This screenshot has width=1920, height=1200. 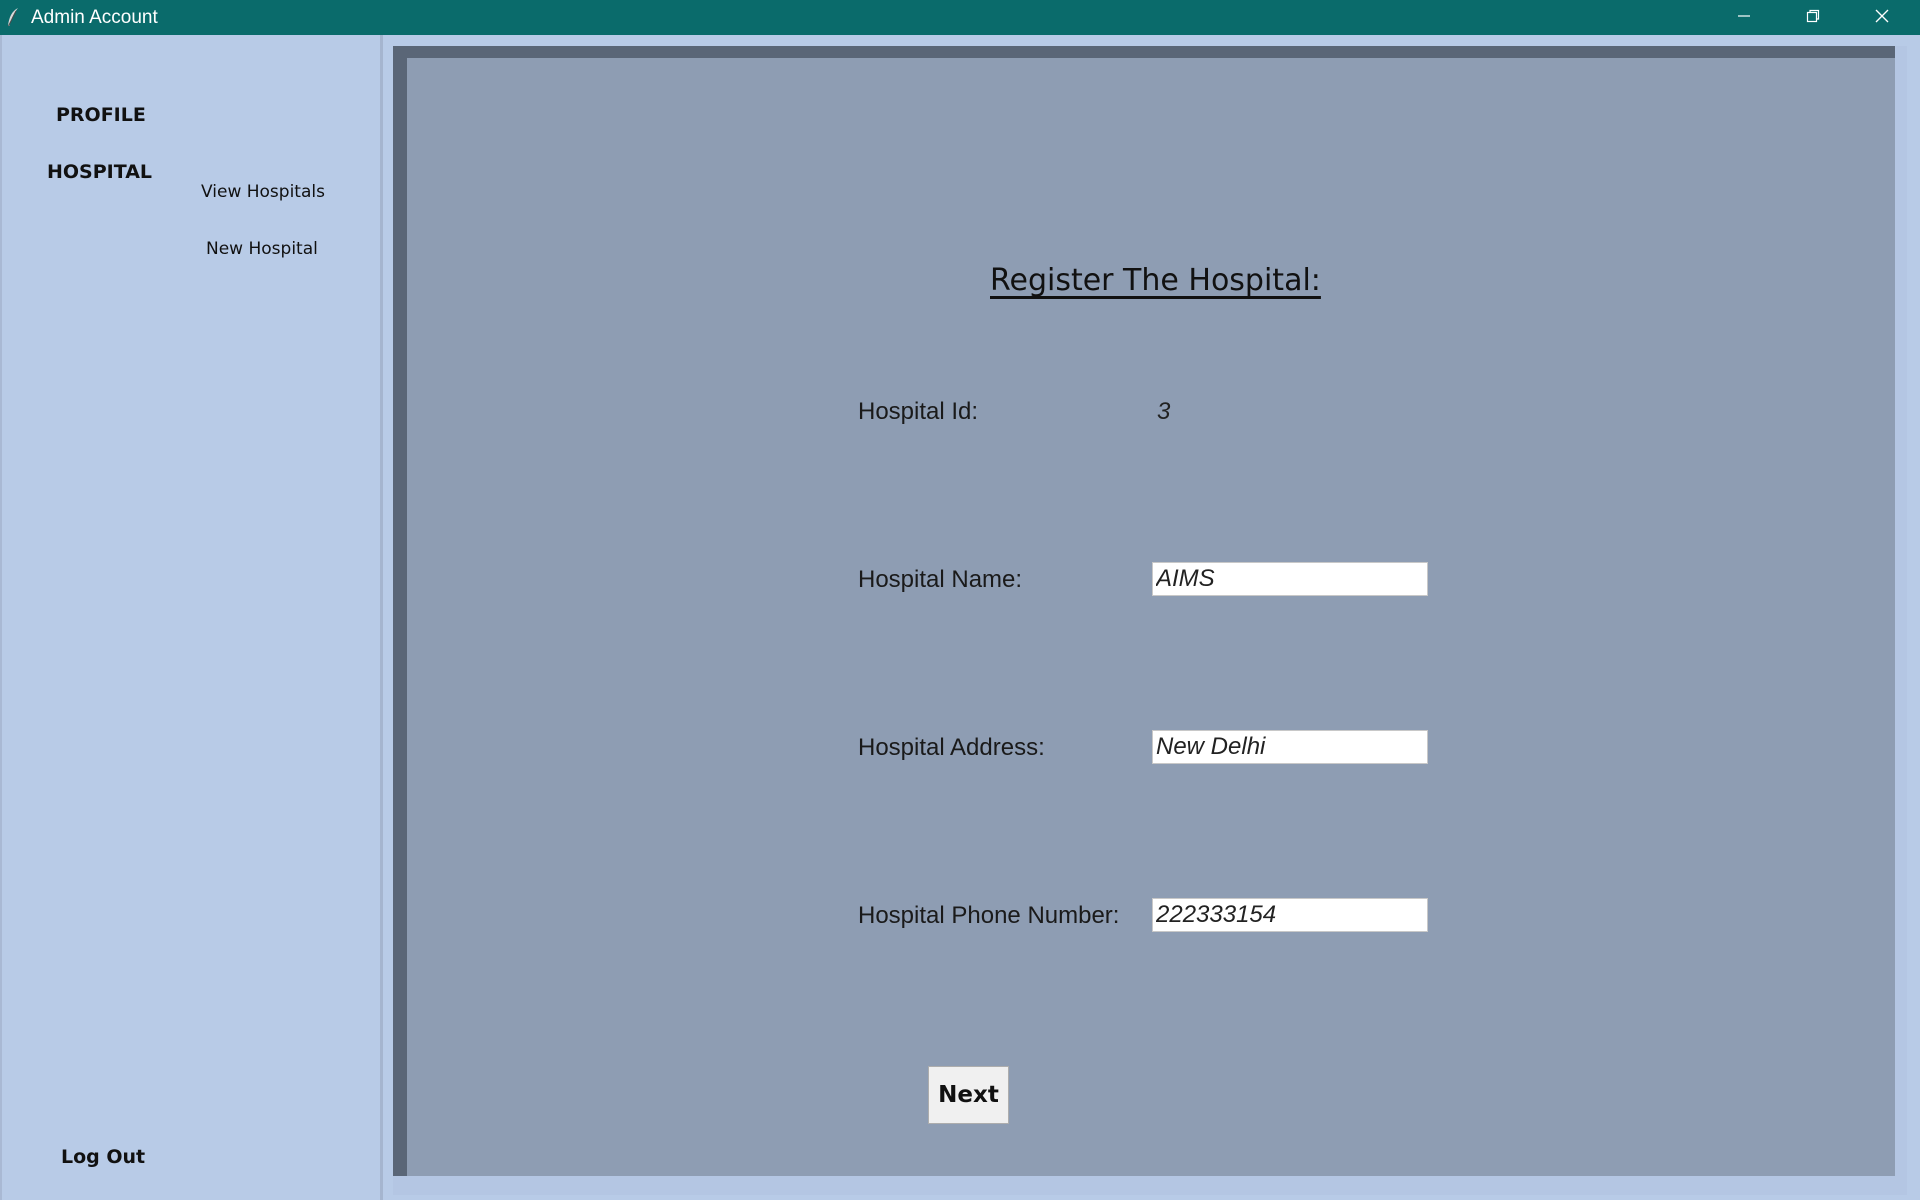 What do you see at coordinates (1290, 747) in the screenshot?
I see `hospital-address-field` at bounding box center [1290, 747].